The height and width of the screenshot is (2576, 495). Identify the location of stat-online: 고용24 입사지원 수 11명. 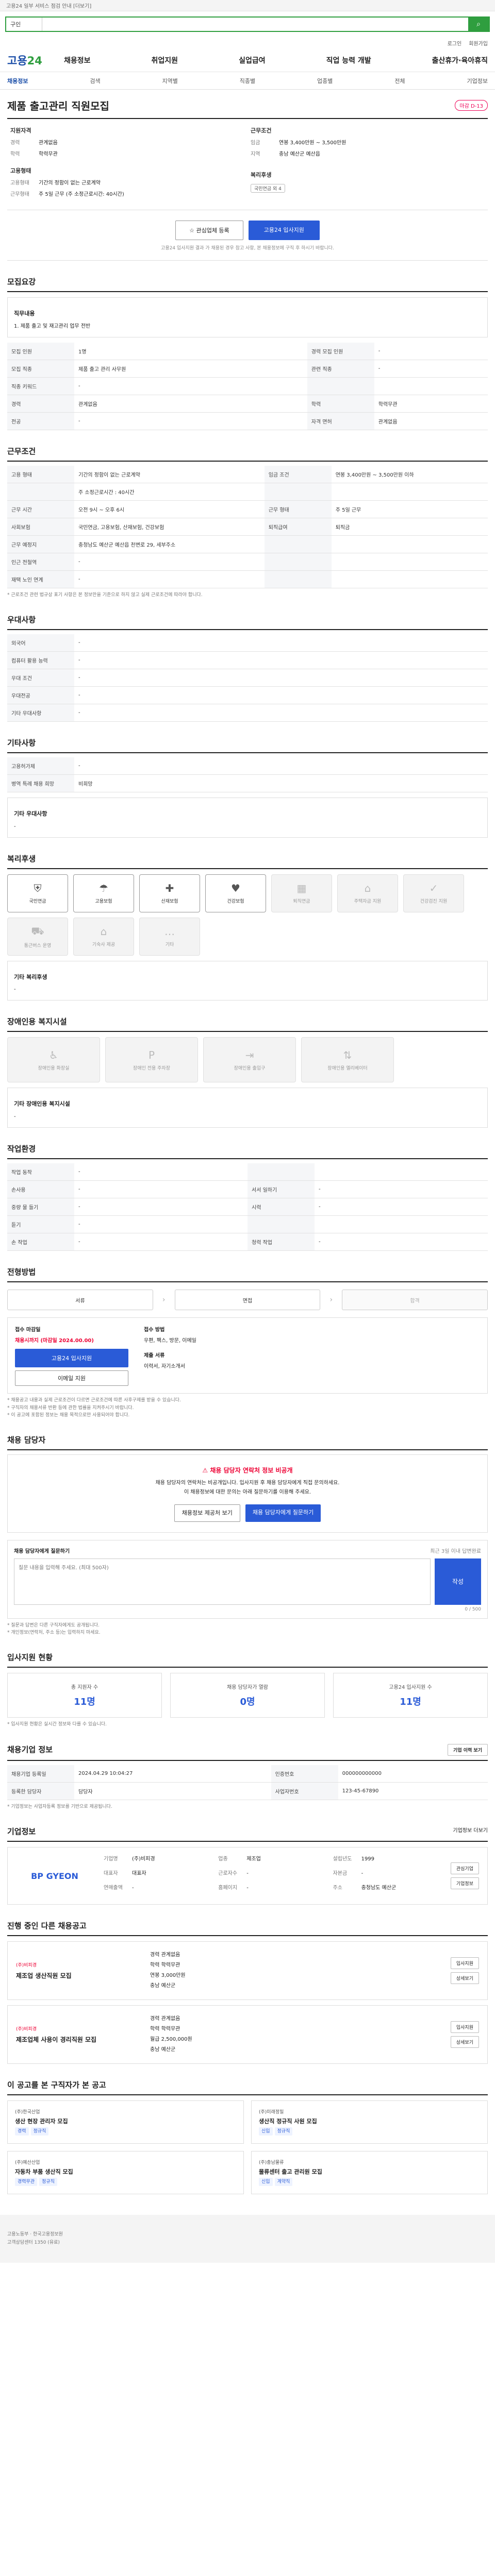
(410, 1695).